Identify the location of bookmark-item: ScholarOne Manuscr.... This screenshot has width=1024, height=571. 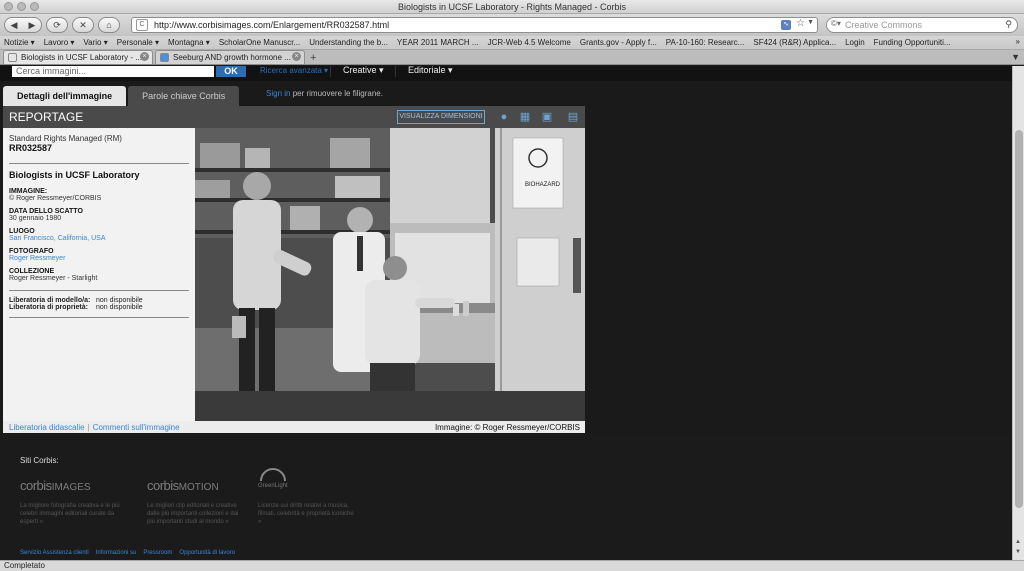
(259, 42).